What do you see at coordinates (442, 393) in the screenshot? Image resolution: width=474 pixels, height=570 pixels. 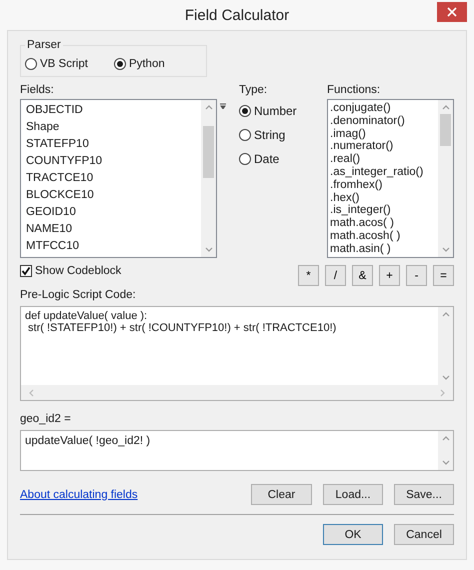 I see `chevron-right-icon` at bounding box center [442, 393].